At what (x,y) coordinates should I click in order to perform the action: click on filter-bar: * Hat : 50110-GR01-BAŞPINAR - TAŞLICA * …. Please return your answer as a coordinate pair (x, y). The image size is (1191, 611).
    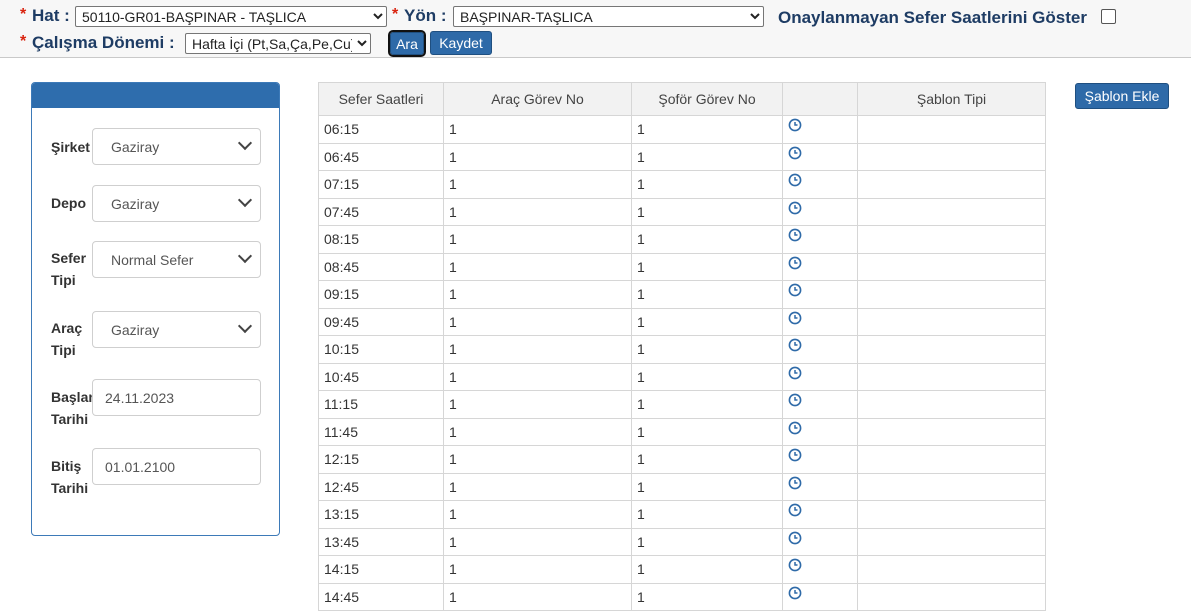
    Looking at the image, I should click on (595, 29).